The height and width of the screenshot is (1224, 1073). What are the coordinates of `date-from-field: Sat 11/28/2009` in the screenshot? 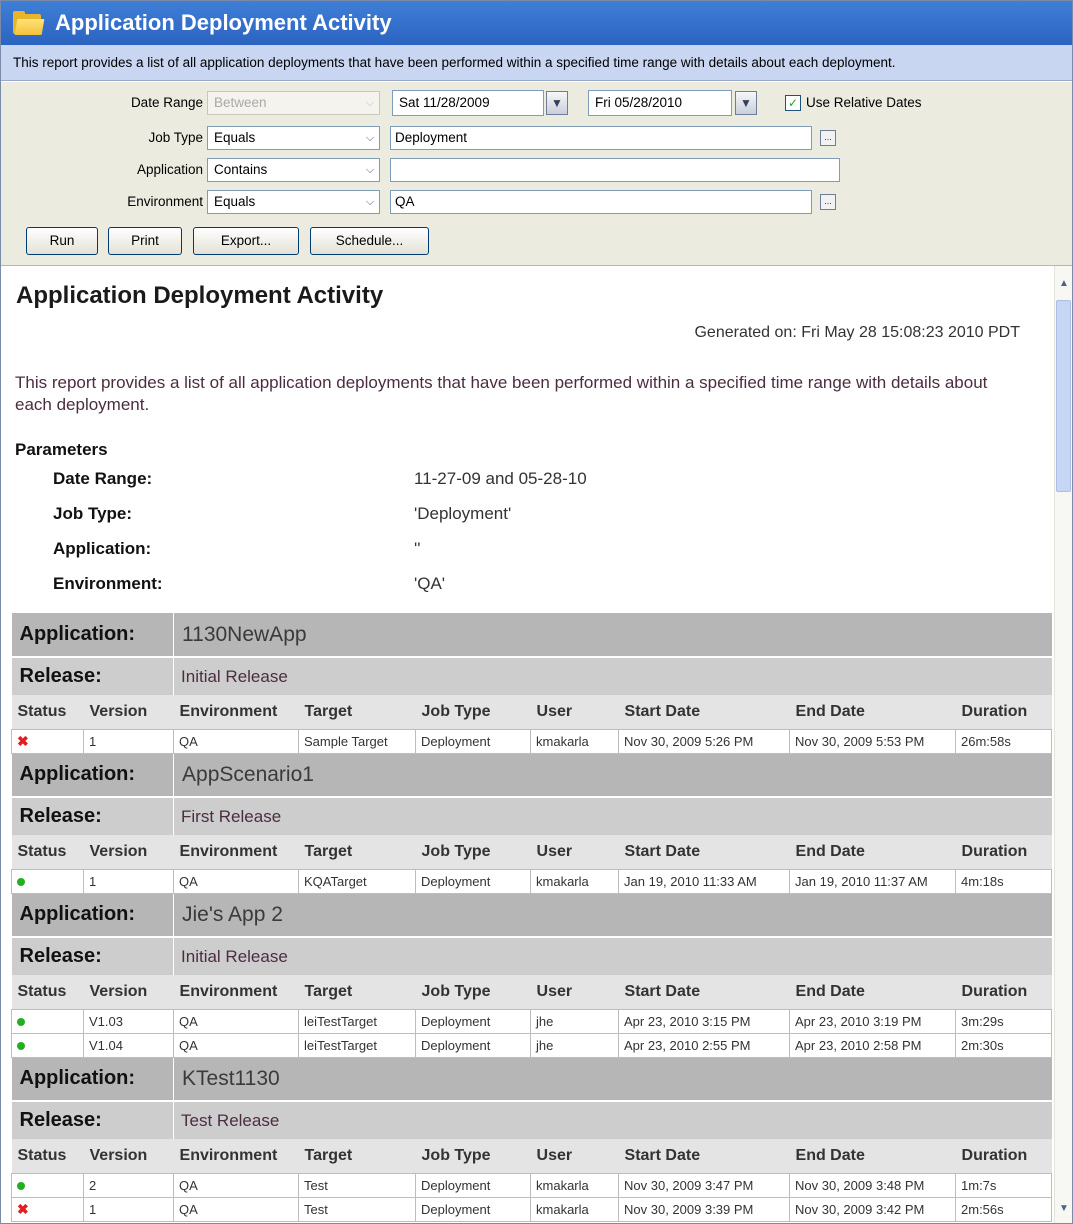 It's located at (468, 103).